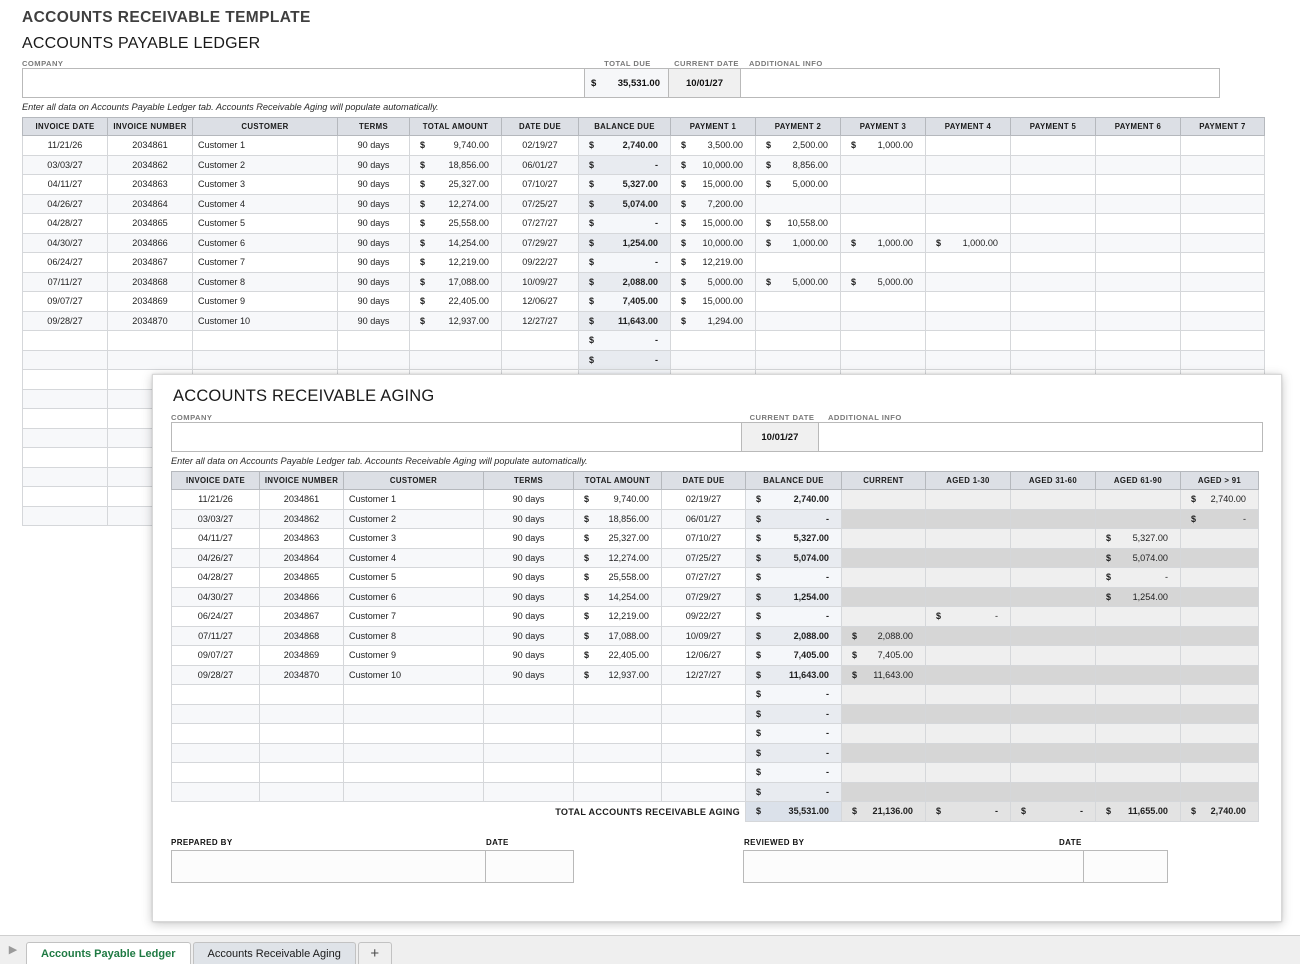 The height and width of the screenshot is (964, 1300). Describe the element at coordinates (150, 281) in the screenshot. I see `cell-invoice-number: 2034868` at that location.